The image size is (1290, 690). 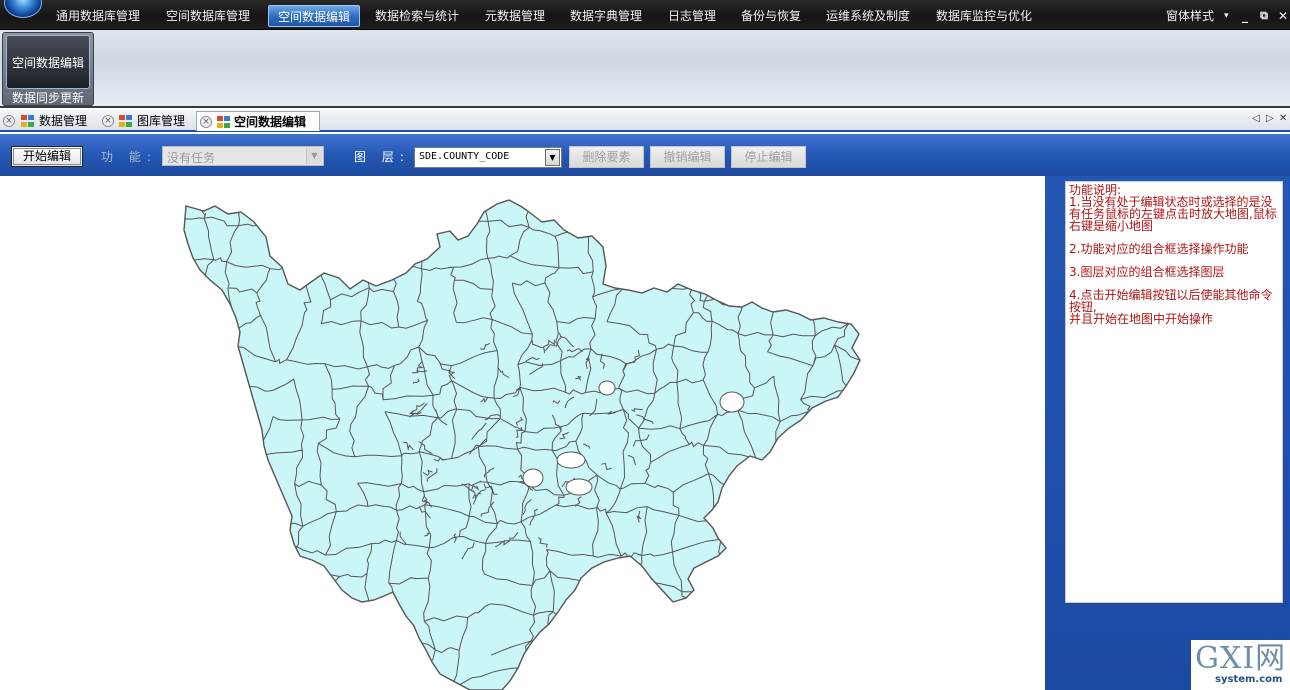 I want to click on watermark-logo-text: GXI网, so click(x=1241, y=658).